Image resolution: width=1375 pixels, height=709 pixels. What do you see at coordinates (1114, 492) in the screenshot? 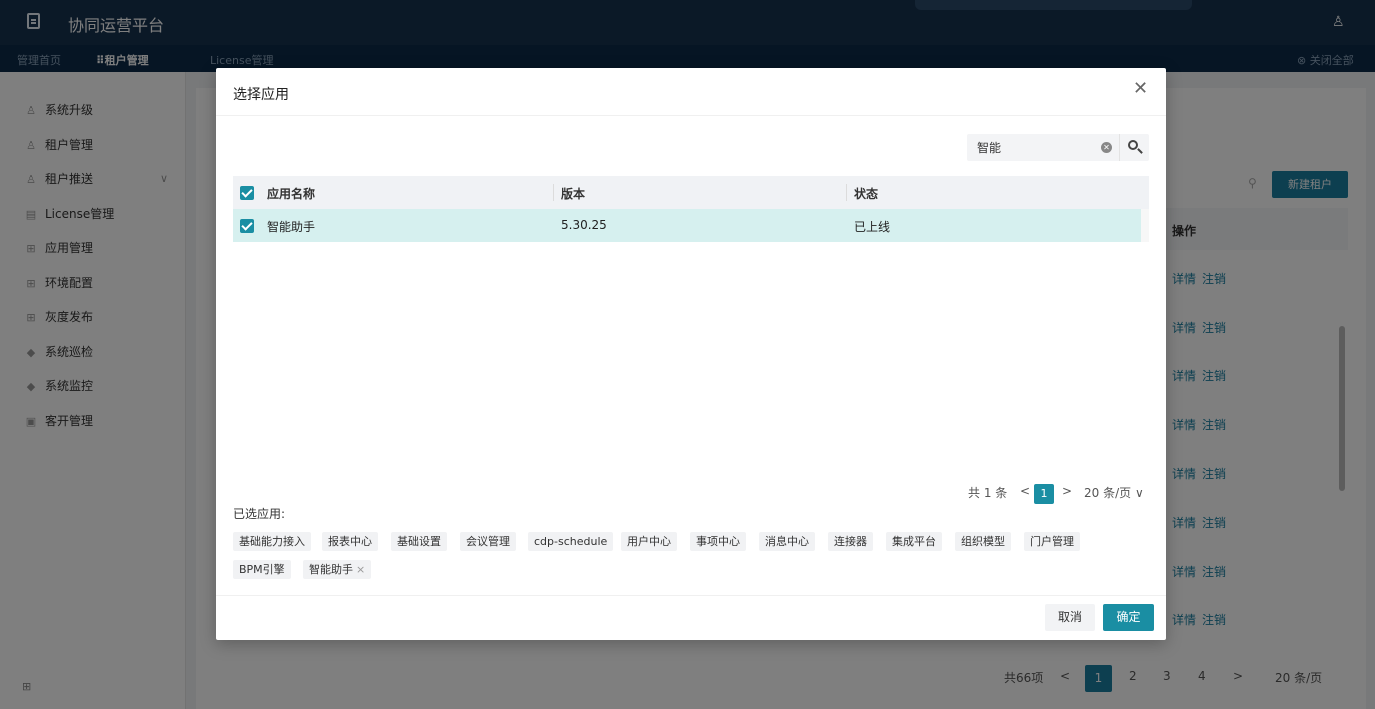
I see `page-size-select: 20 条/页 ∨` at bounding box center [1114, 492].